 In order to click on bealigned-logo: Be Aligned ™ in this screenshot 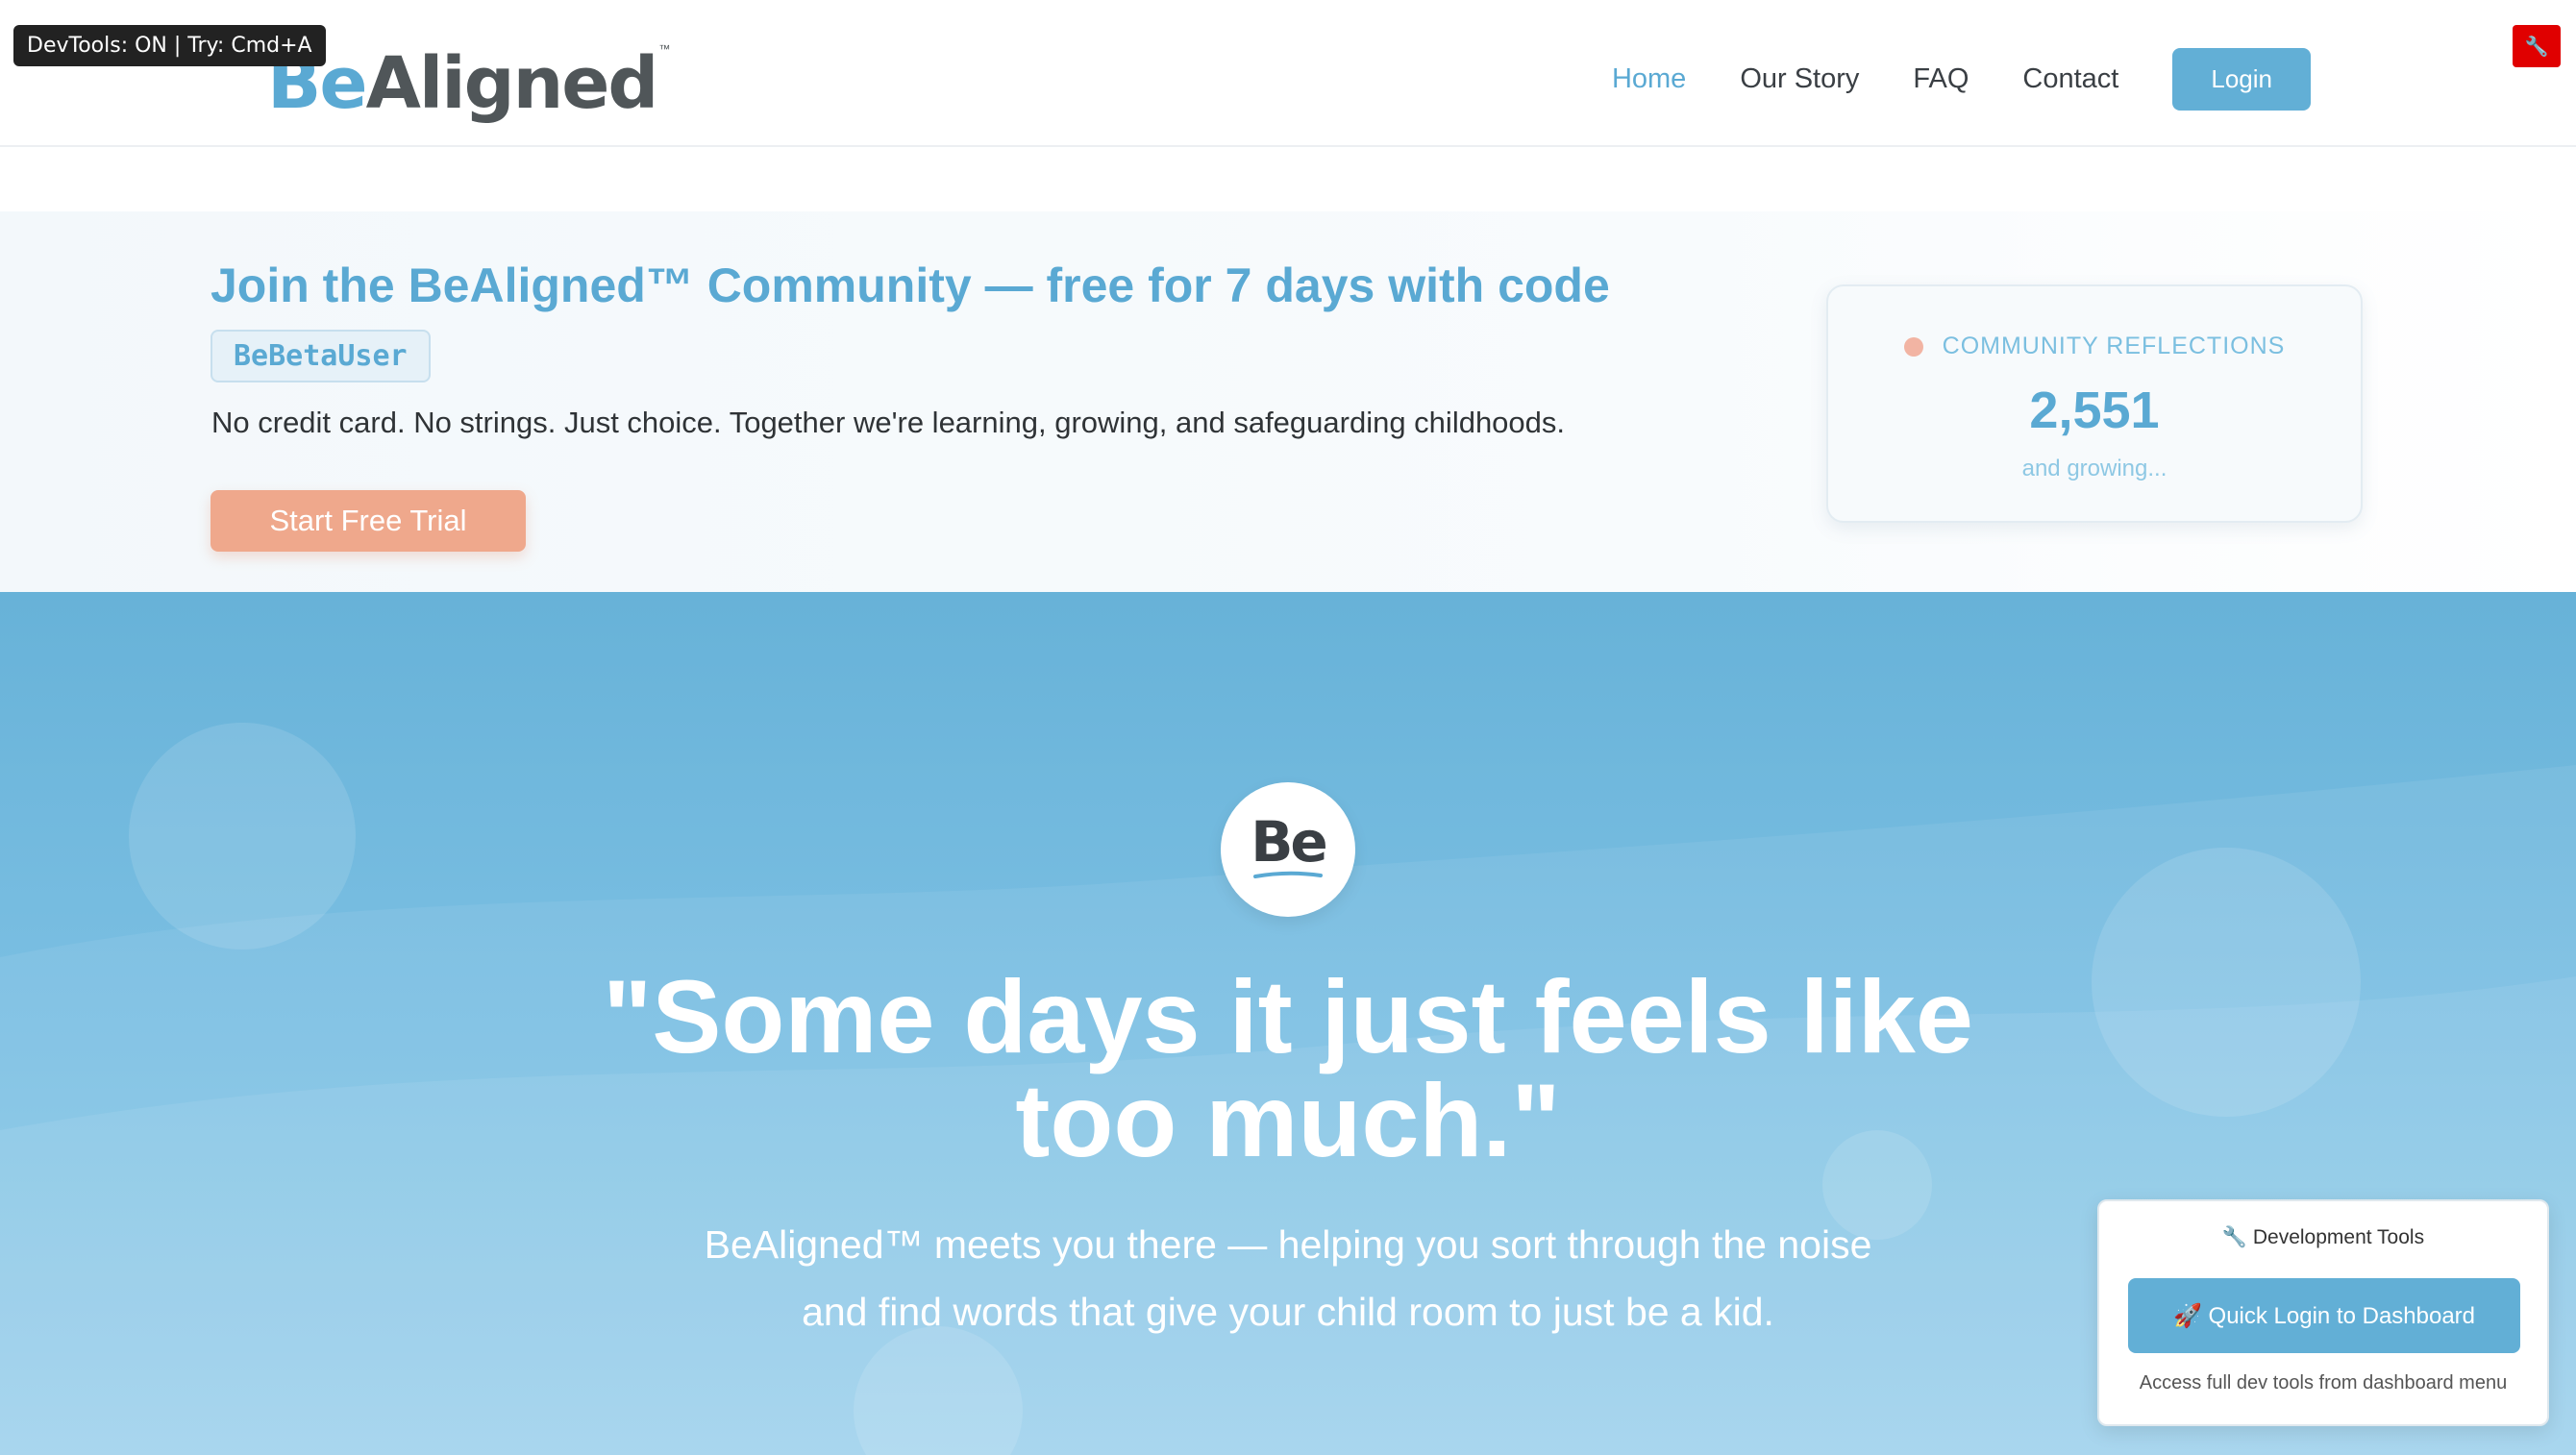, I will do `click(468, 77)`.